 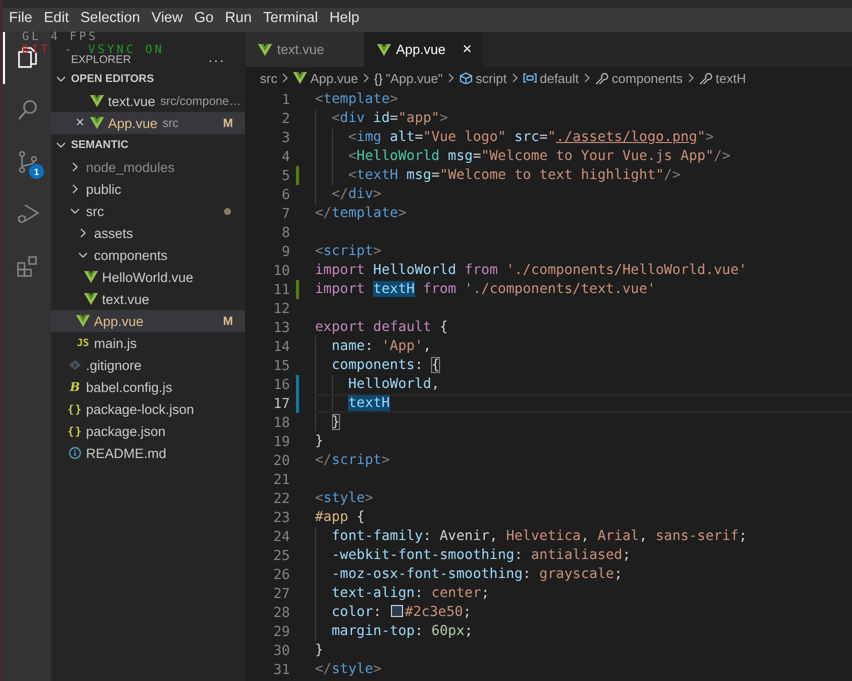 I want to click on editor-tab: text.vue, so click(x=304, y=49).